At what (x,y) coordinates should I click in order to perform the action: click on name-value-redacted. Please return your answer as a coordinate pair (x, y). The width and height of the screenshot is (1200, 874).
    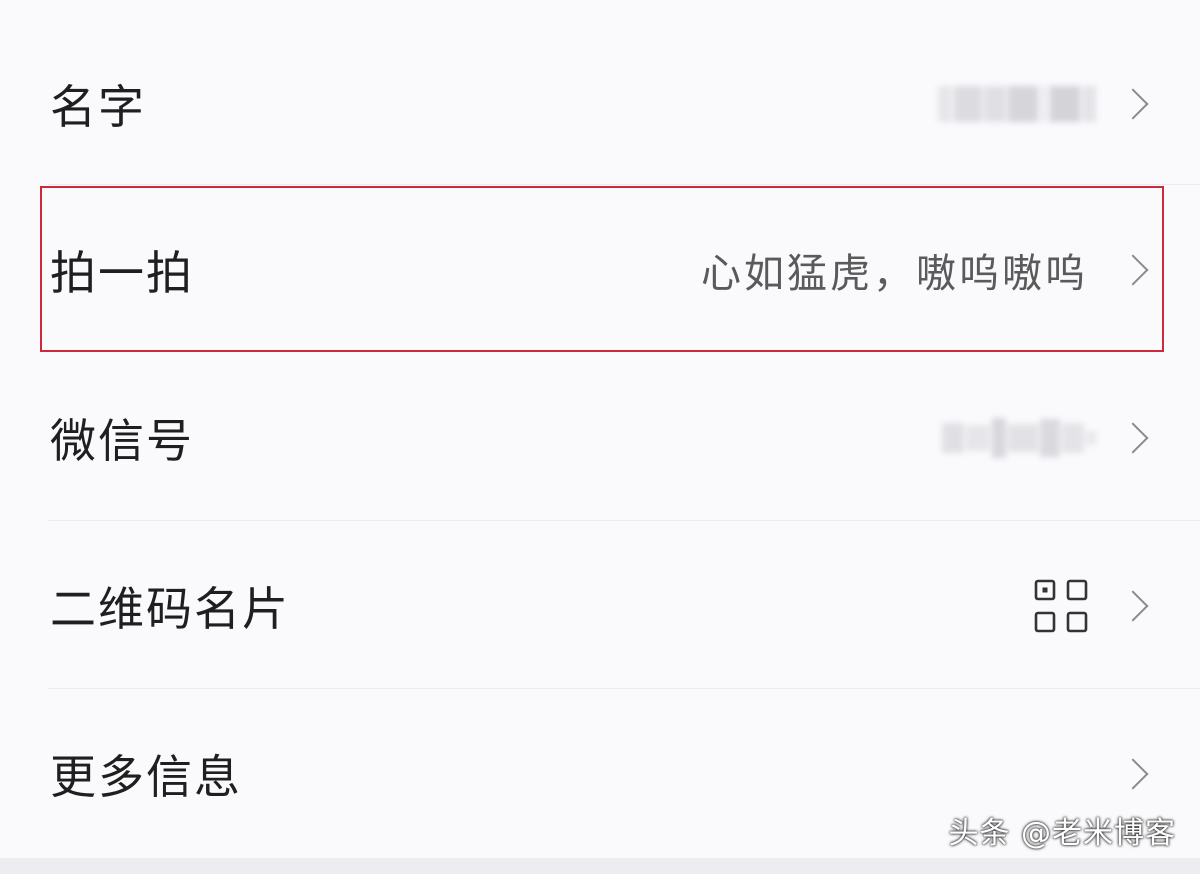
    Looking at the image, I should click on (1017, 104).